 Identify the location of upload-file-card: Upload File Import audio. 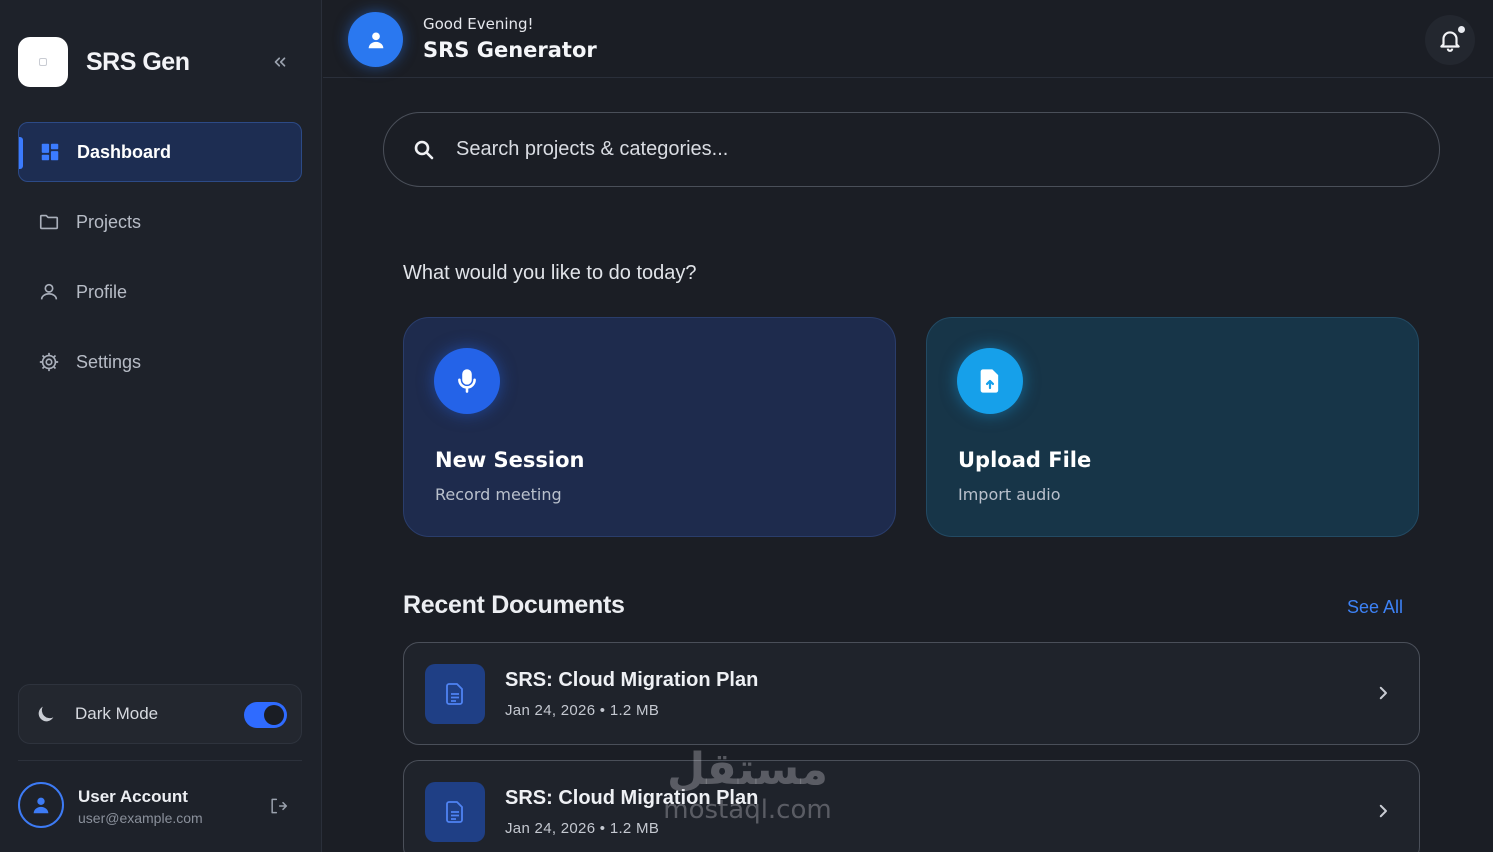
(1172, 427).